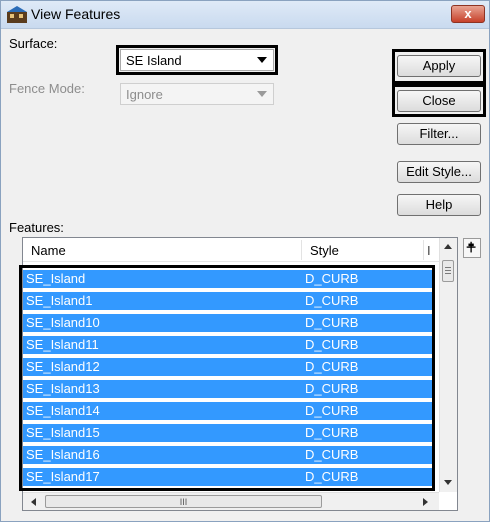 This screenshot has width=490, height=522. What do you see at coordinates (197, 94) in the screenshot?
I see `fence-mode-select: Ignore` at bounding box center [197, 94].